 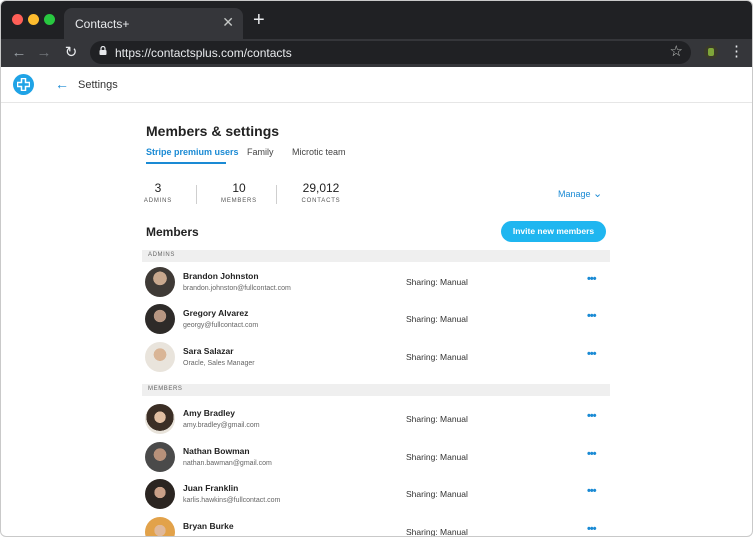 I want to click on member-email: nathan.bawman@gmail.com, so click(x=227, y=463).